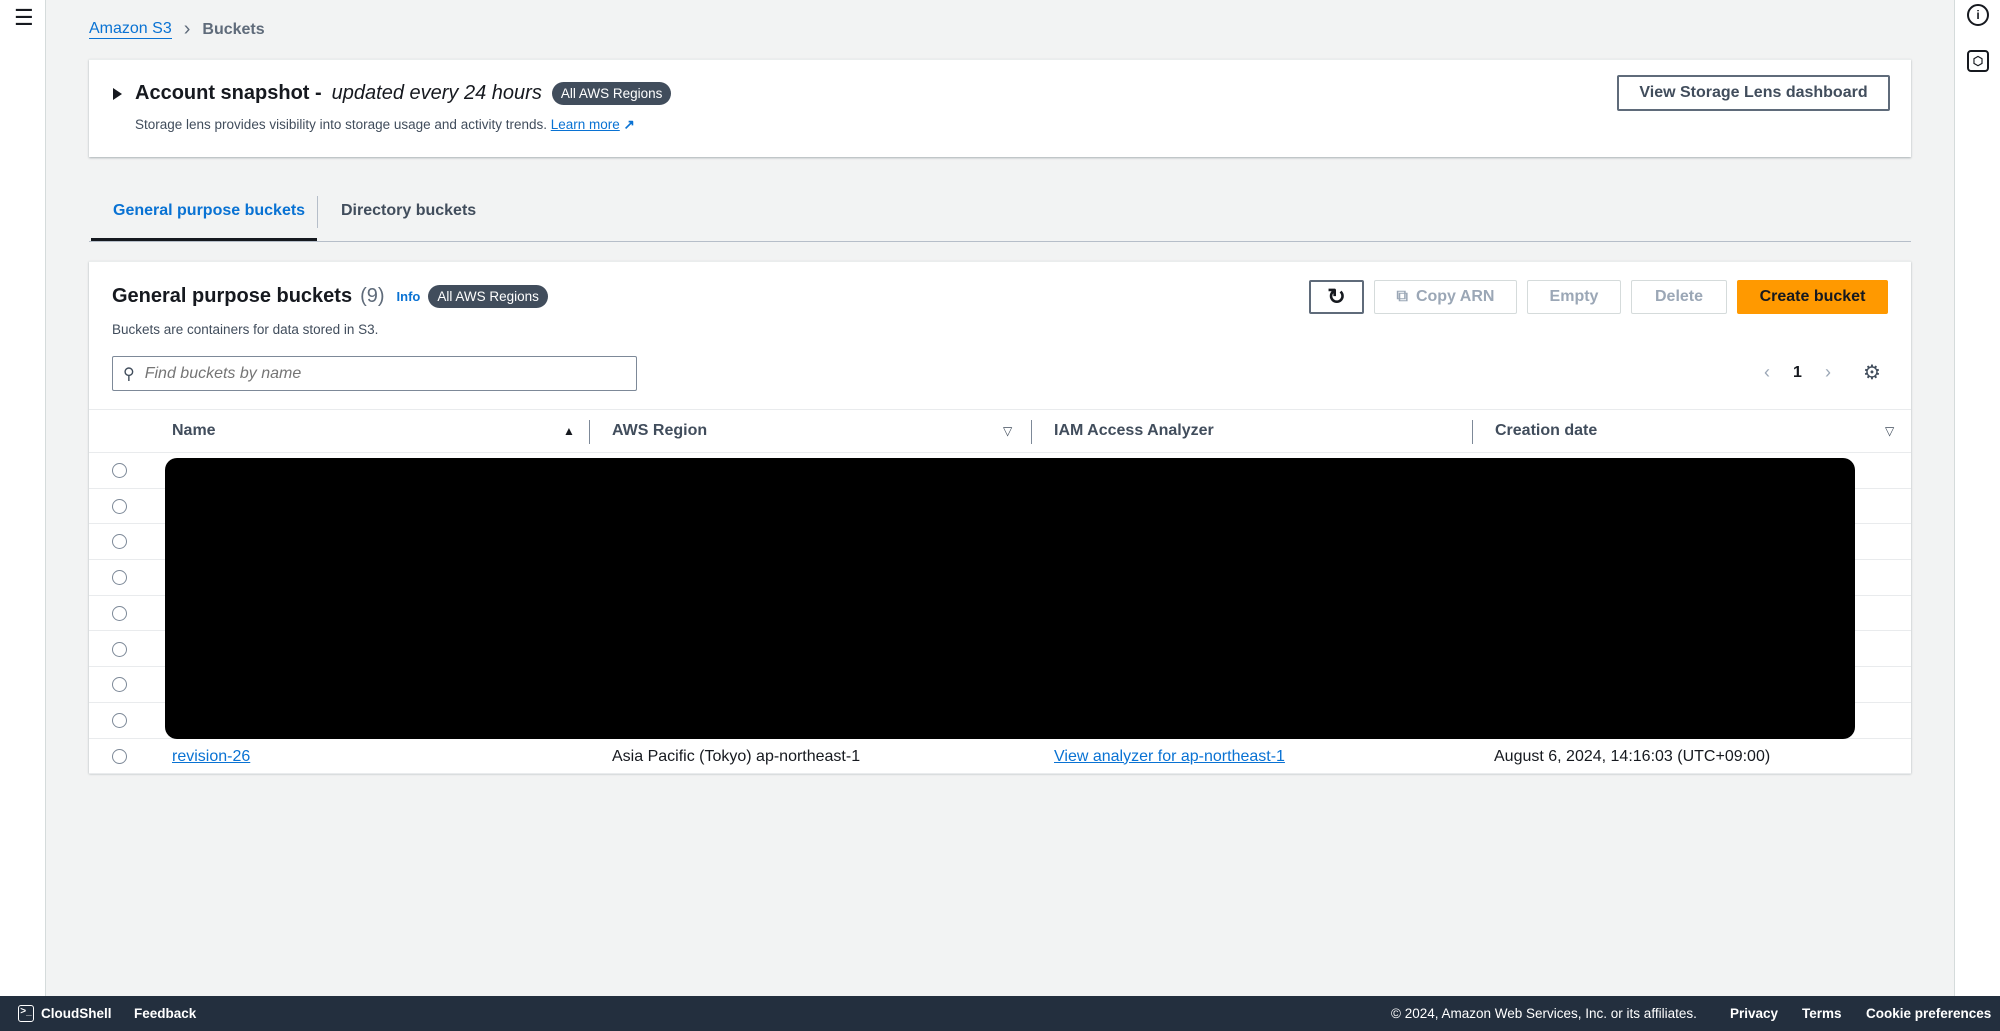  I want to click on search-input, so click(374, 373).